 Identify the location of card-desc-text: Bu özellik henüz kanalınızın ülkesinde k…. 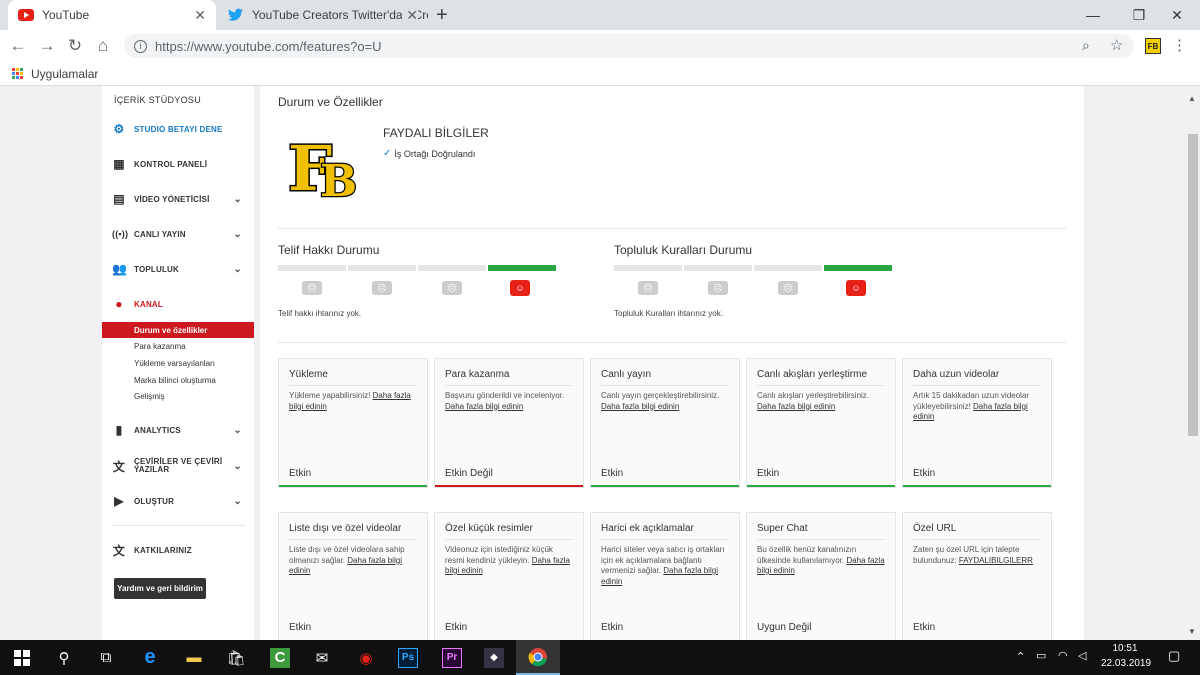
(807, 555).